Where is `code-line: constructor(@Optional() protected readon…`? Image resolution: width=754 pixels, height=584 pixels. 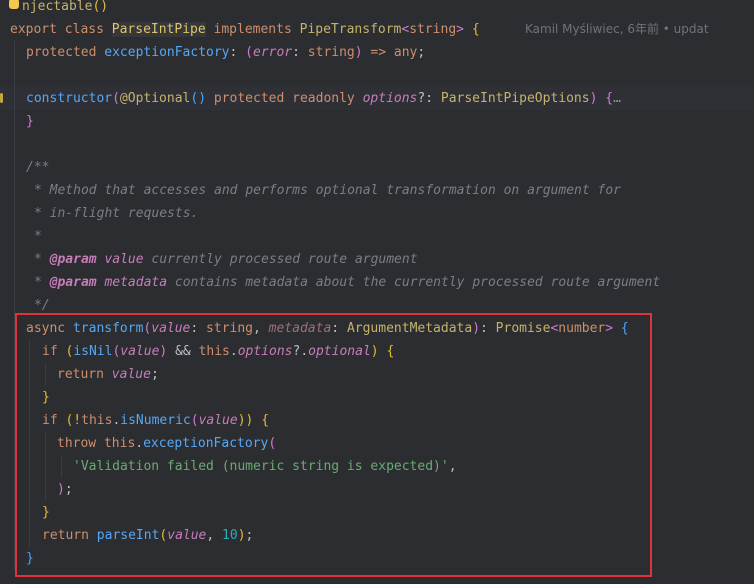
code-line: constructor(@Optional() protected readon… is located at coordinates (377, 98).